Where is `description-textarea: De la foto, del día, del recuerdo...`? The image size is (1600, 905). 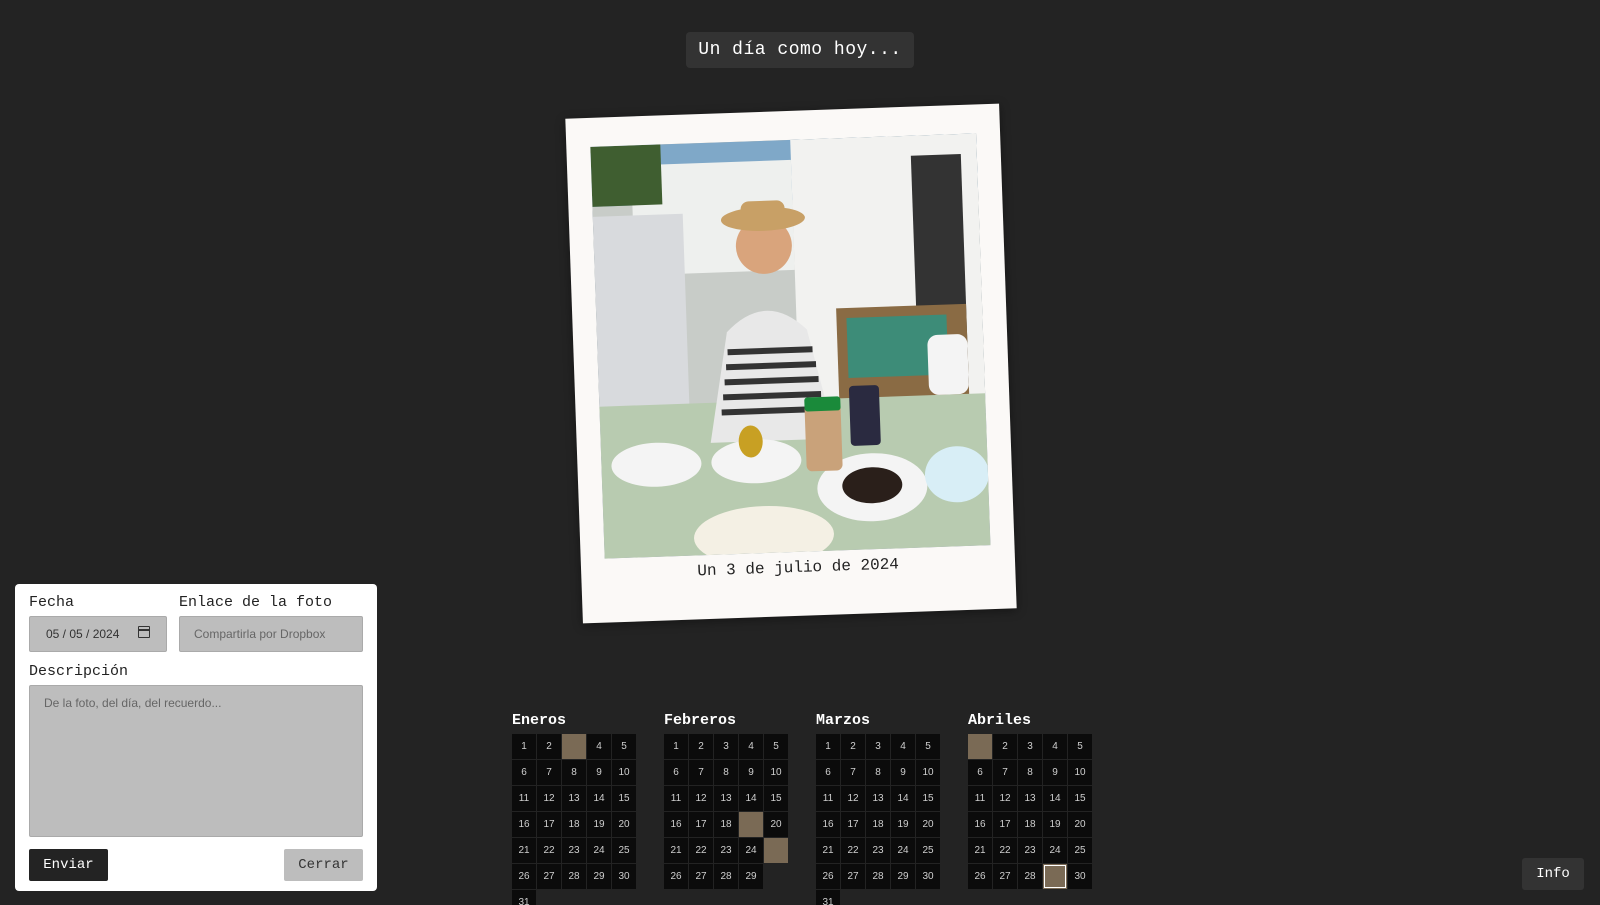 description-textarea: De la foto, del día, del recuerdo... is located at coordinates (196, 761).